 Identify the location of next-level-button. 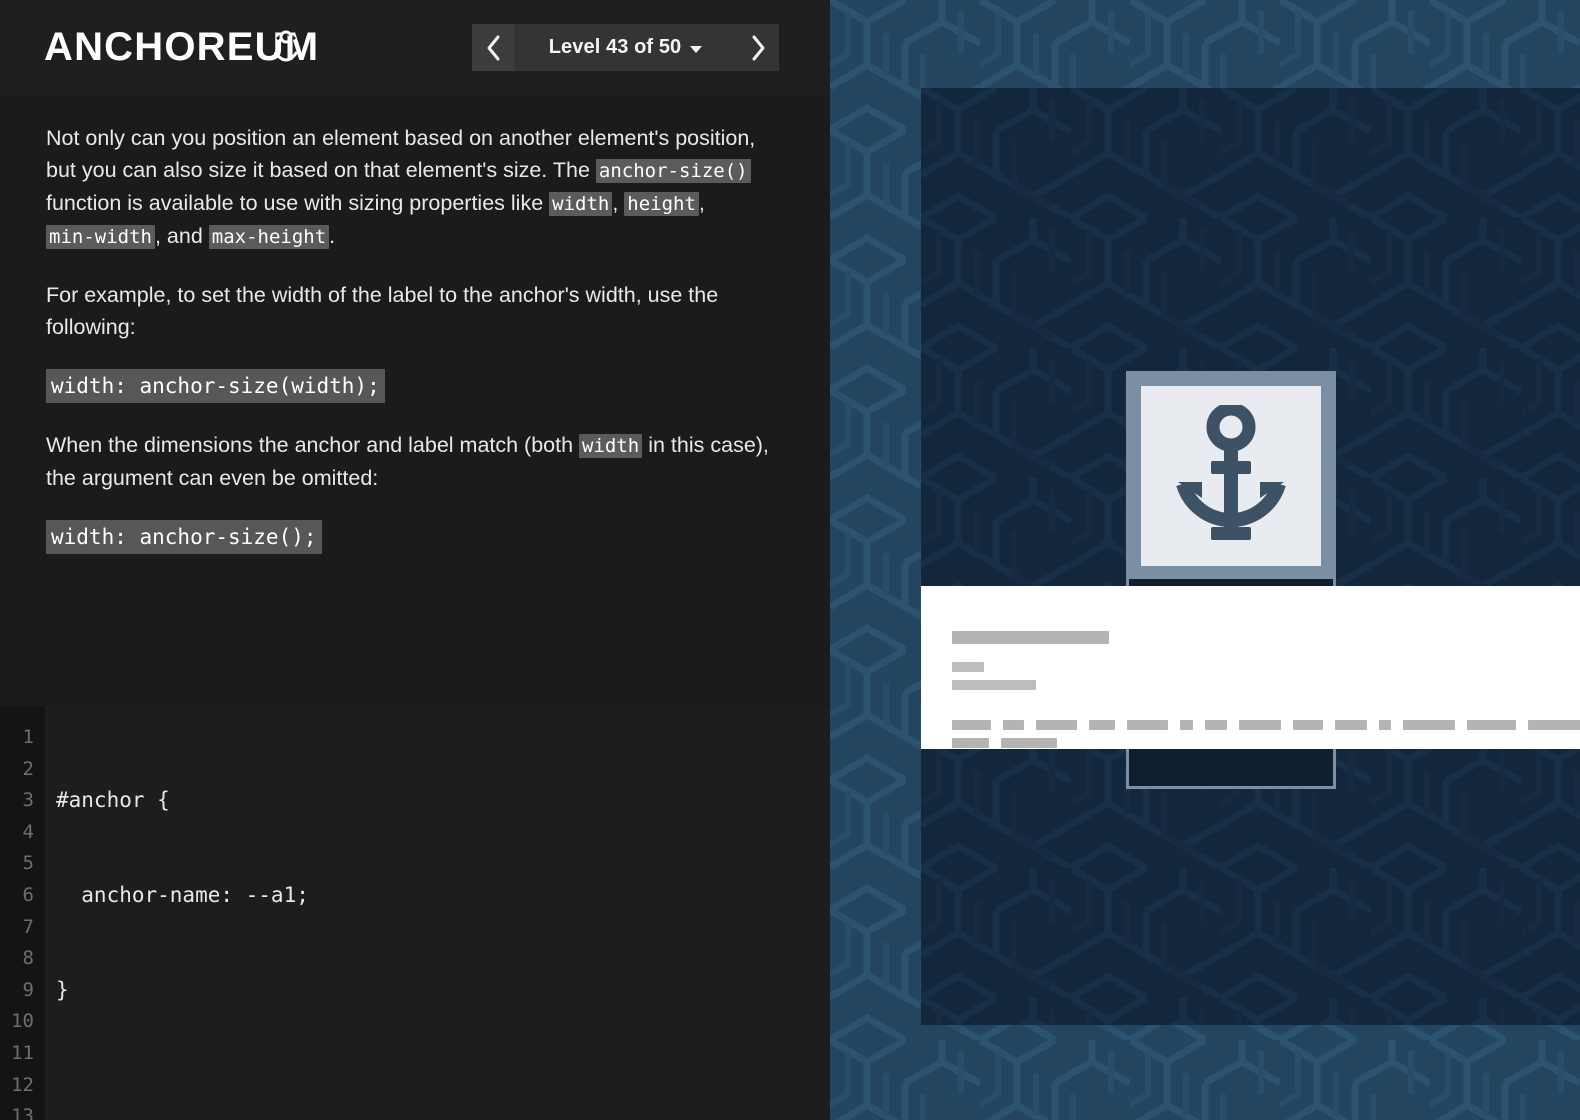
(758, 47).